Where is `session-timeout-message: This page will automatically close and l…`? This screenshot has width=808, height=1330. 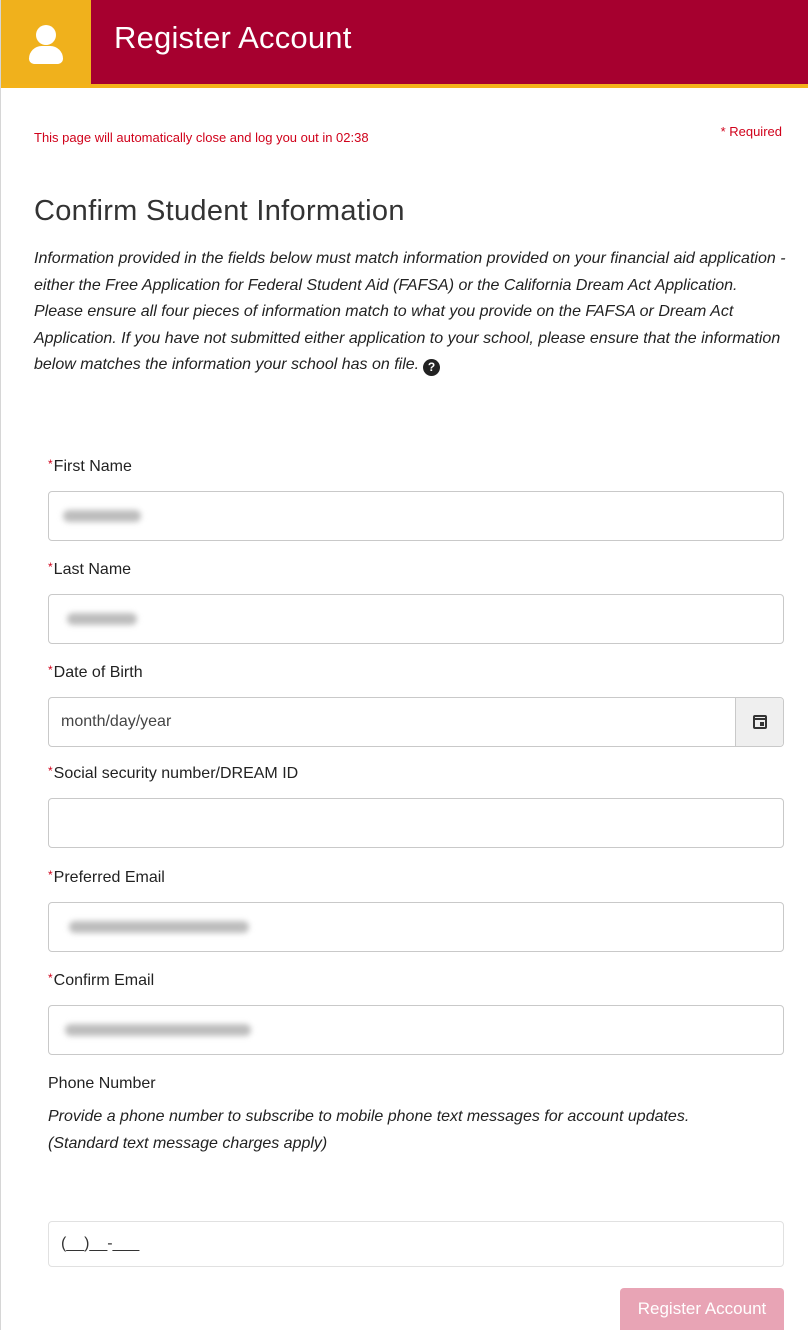
session-timeout-message: This page will automatically close and l… is located at coordinates (201, 137).